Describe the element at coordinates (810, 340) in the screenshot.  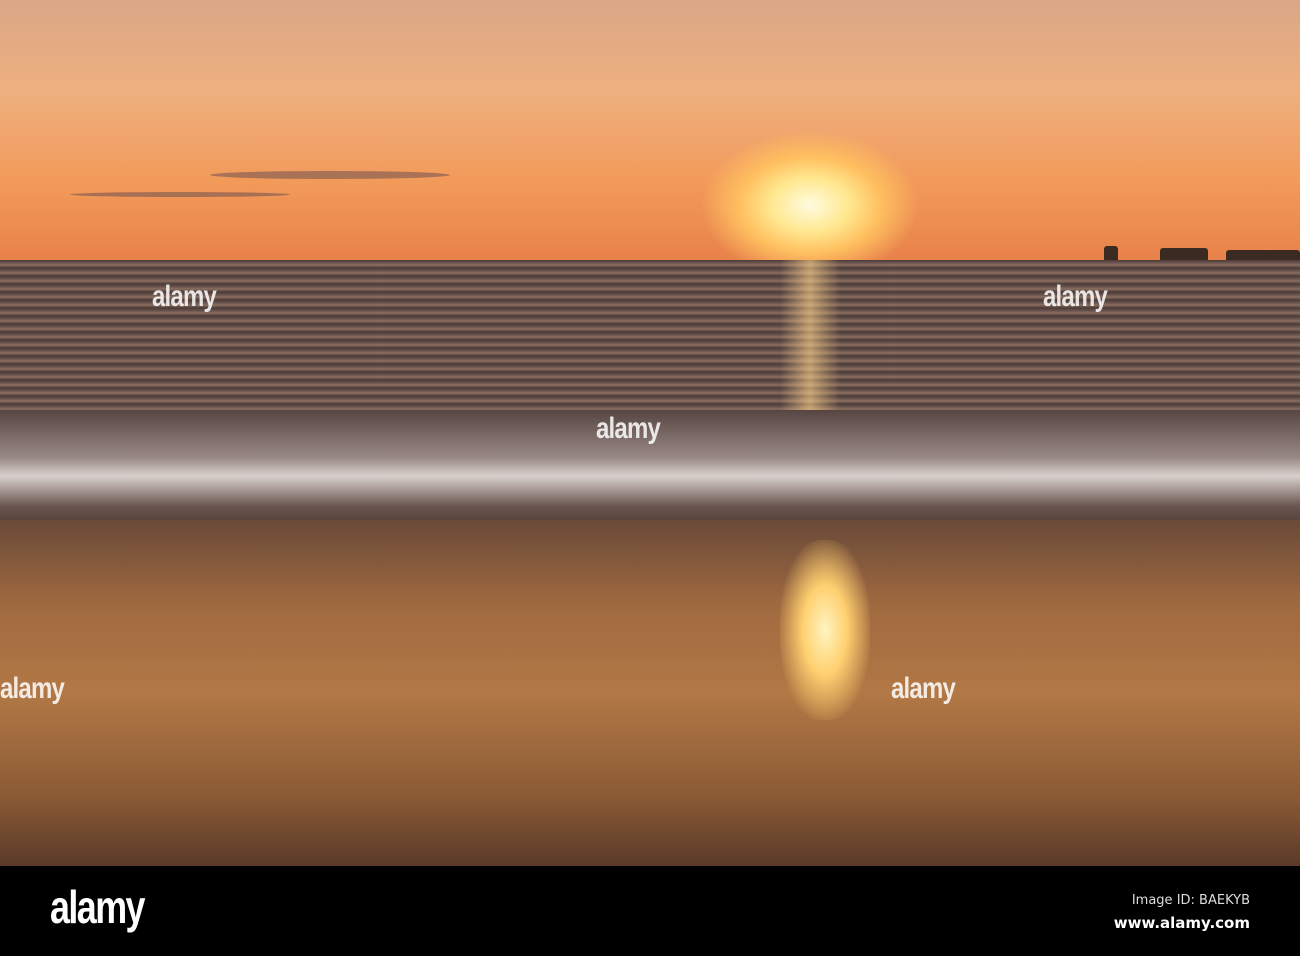
I see `sun-glint` at that location.